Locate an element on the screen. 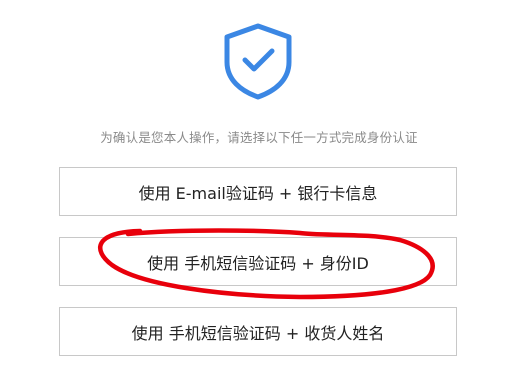 This screenshot has height=365, width=518. verify-email-bankcard-button: 使用 E-mail验证码 + 银行卡信息 is located at coordinates (258, 191).